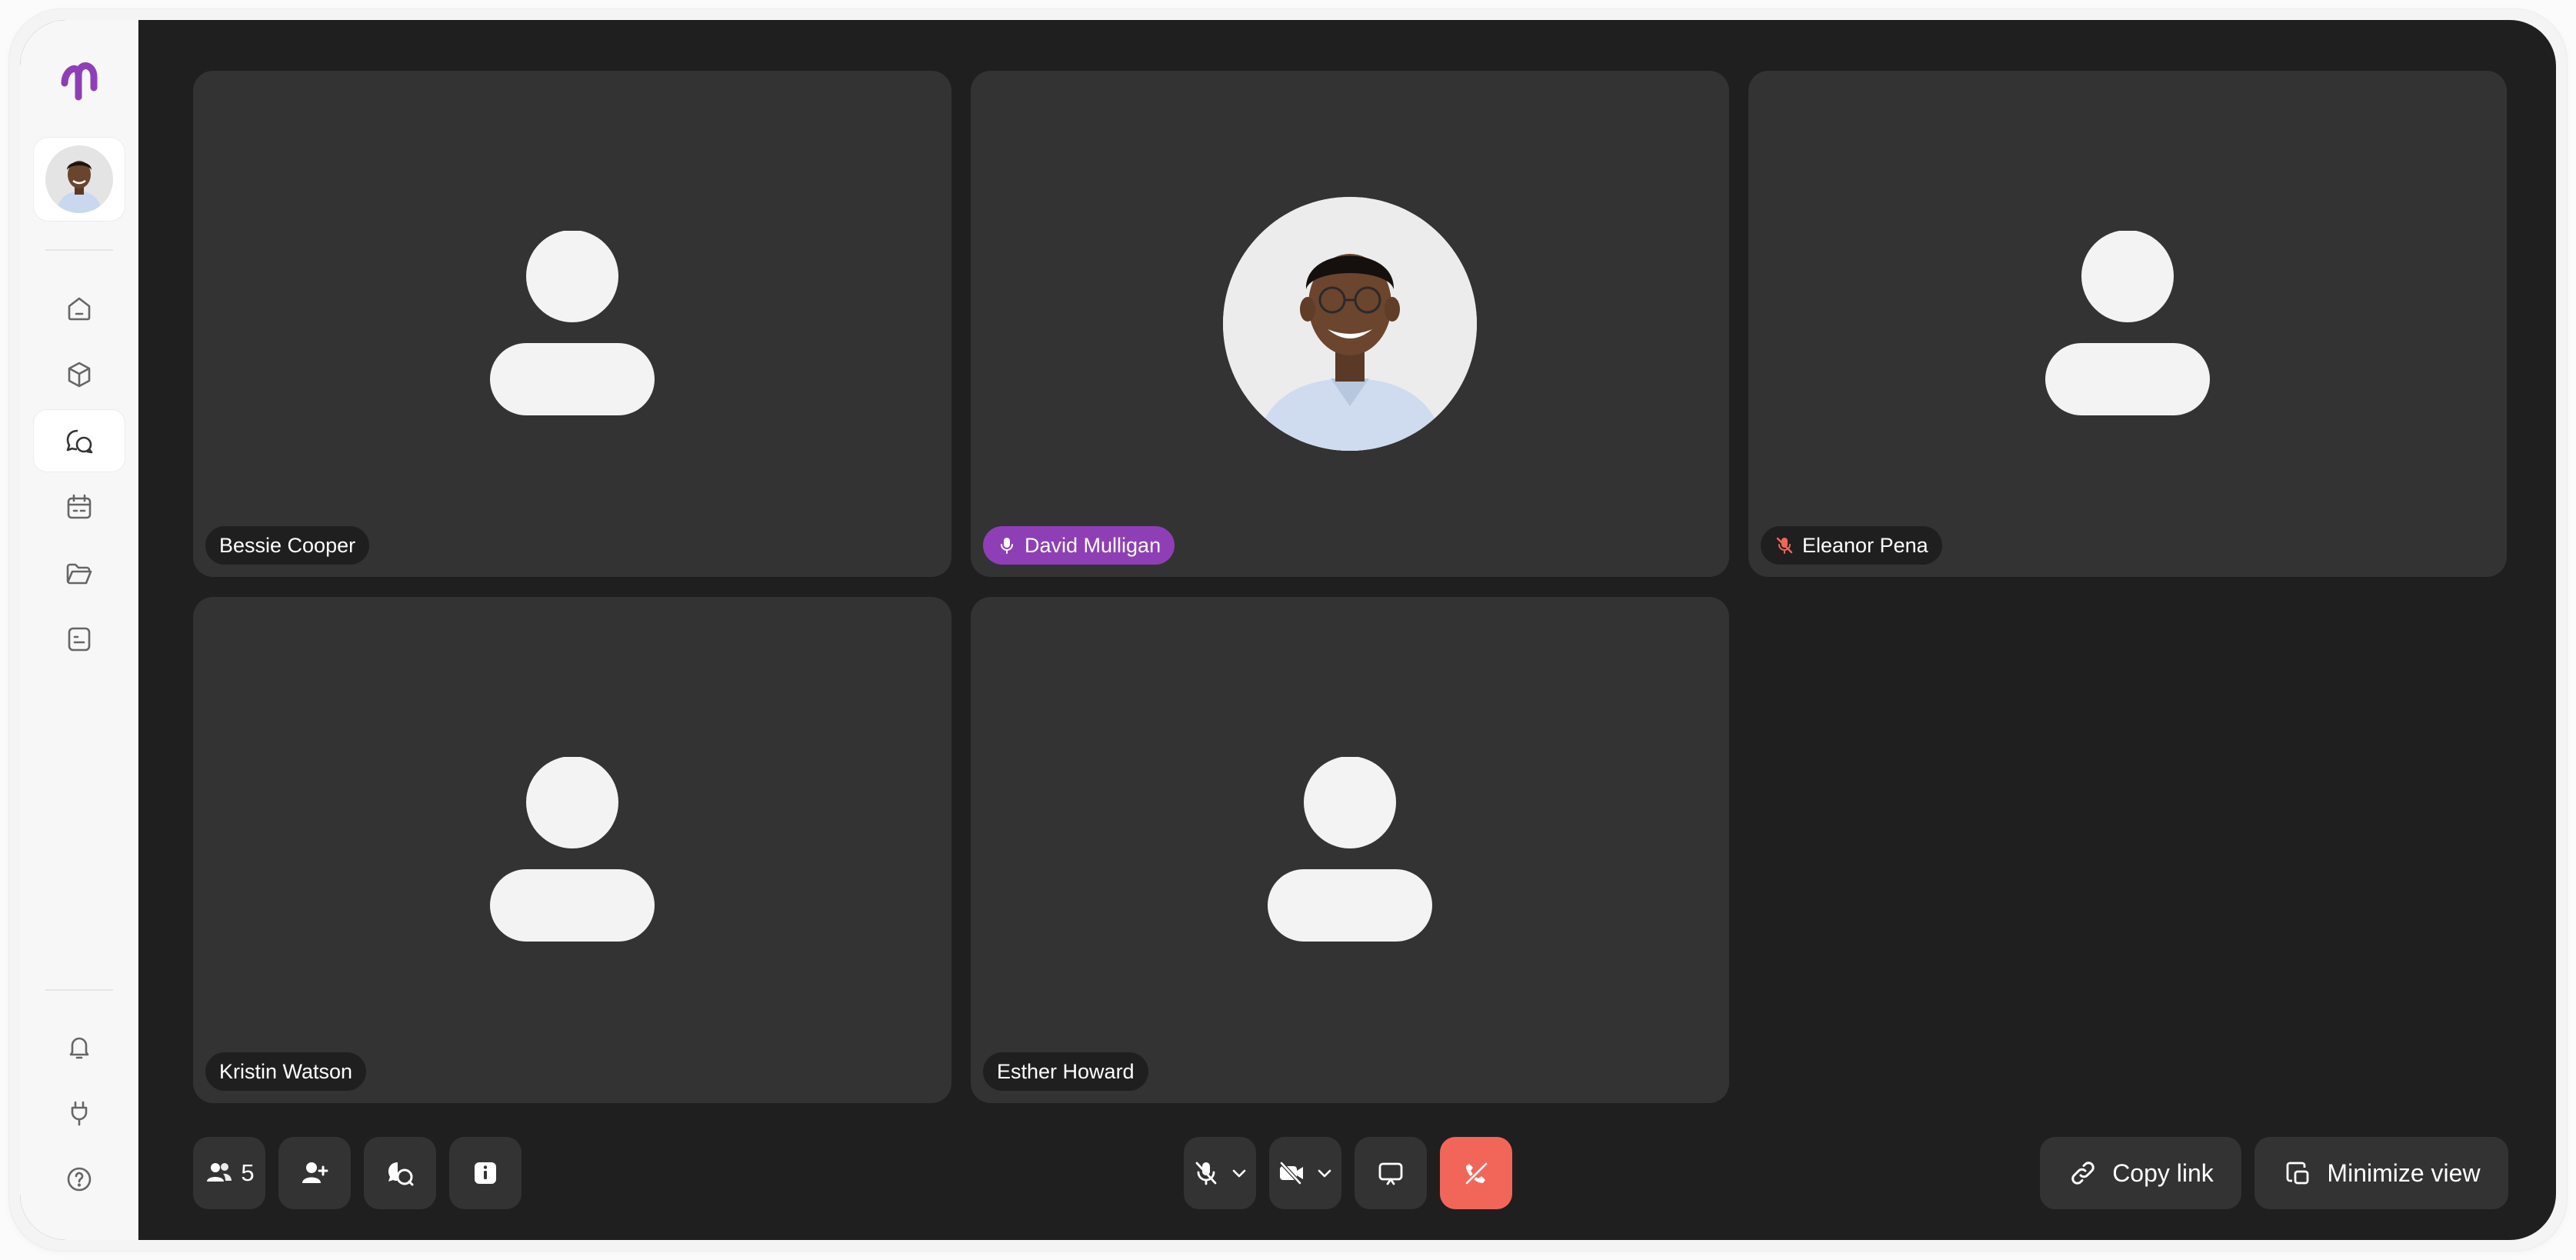  I want to click on participant-name: Esther Howard, so click(1066, 1071).